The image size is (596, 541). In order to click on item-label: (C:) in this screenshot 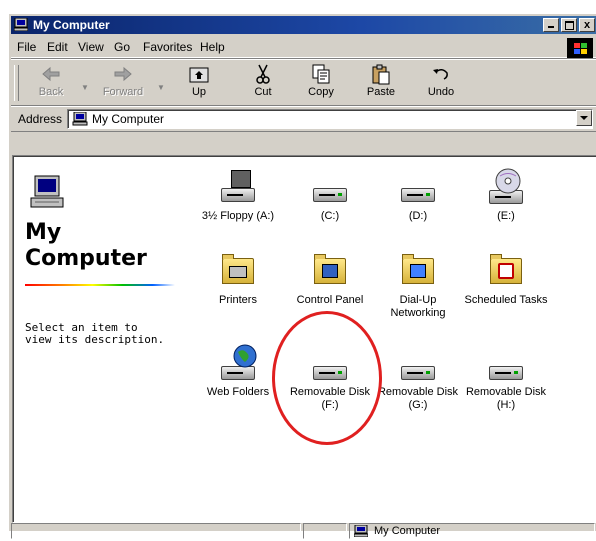, I will do `click(330, 216)`.